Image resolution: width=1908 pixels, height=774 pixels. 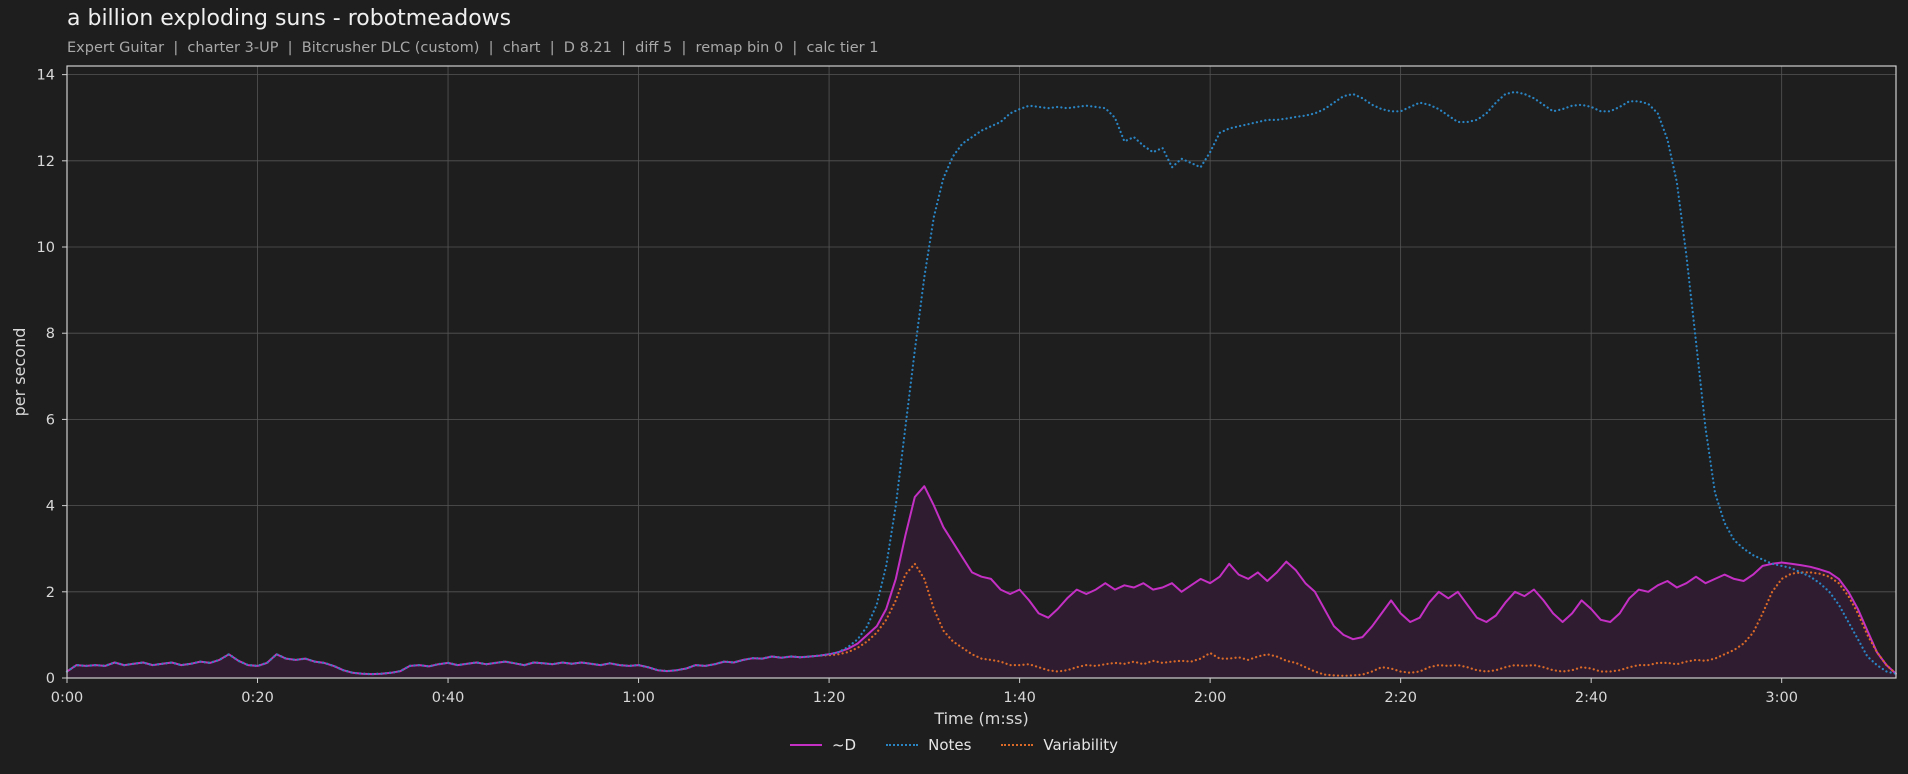 I want to click on legend-label: ~D, so click(x=844, y=745).